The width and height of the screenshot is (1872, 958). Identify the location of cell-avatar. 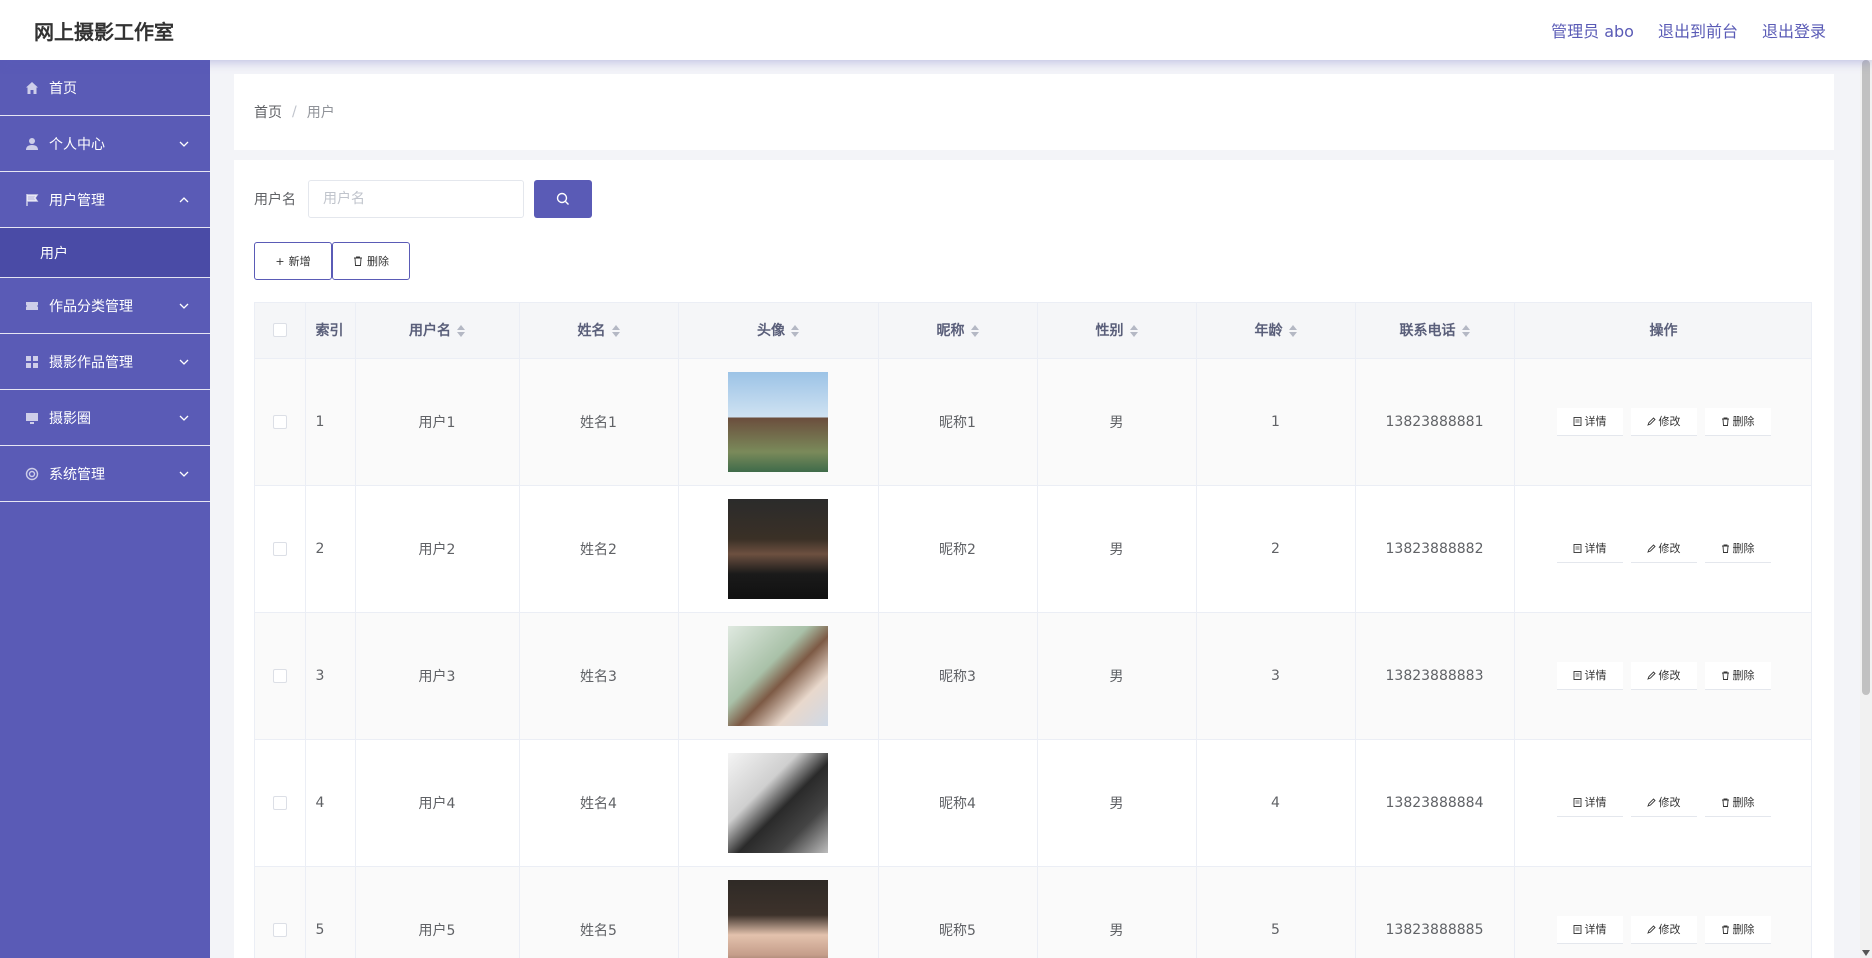
(778, 912).